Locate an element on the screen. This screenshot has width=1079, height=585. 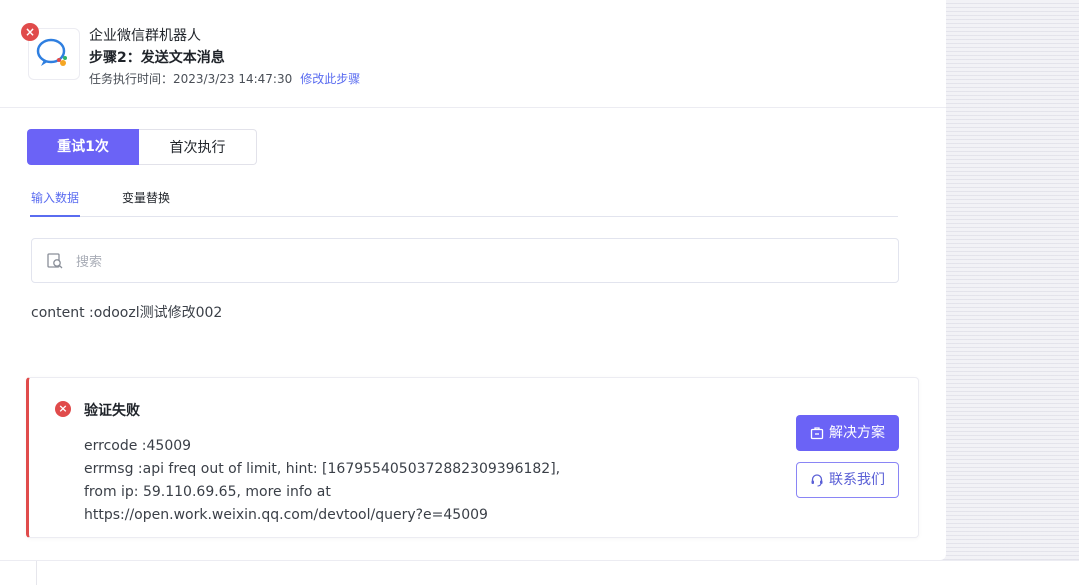
tab-input-data: 输入数据 is located at coordinates (55, 197).